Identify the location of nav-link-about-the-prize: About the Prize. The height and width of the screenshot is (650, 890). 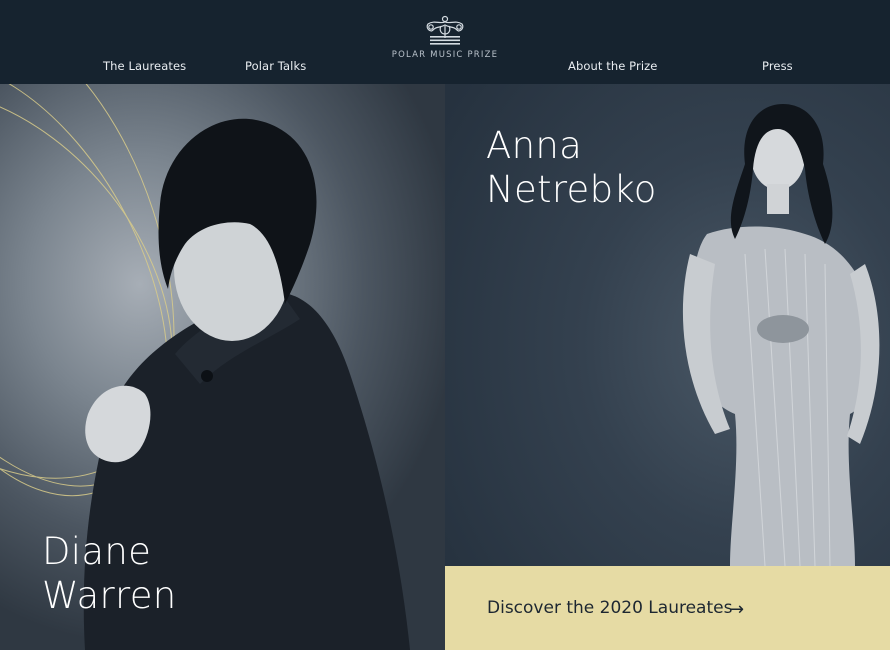
(612, 66).